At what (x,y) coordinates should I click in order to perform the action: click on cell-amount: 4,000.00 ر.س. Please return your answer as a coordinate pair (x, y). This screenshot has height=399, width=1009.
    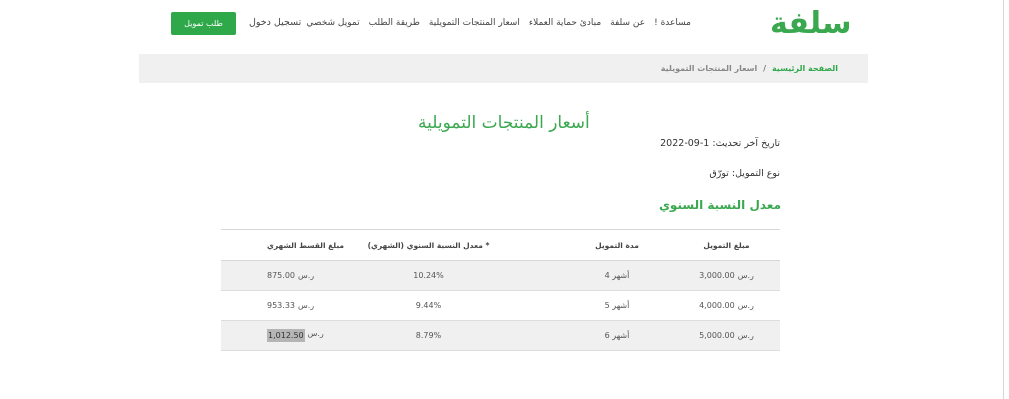
    Looking at the image, I should click on (726, 305).